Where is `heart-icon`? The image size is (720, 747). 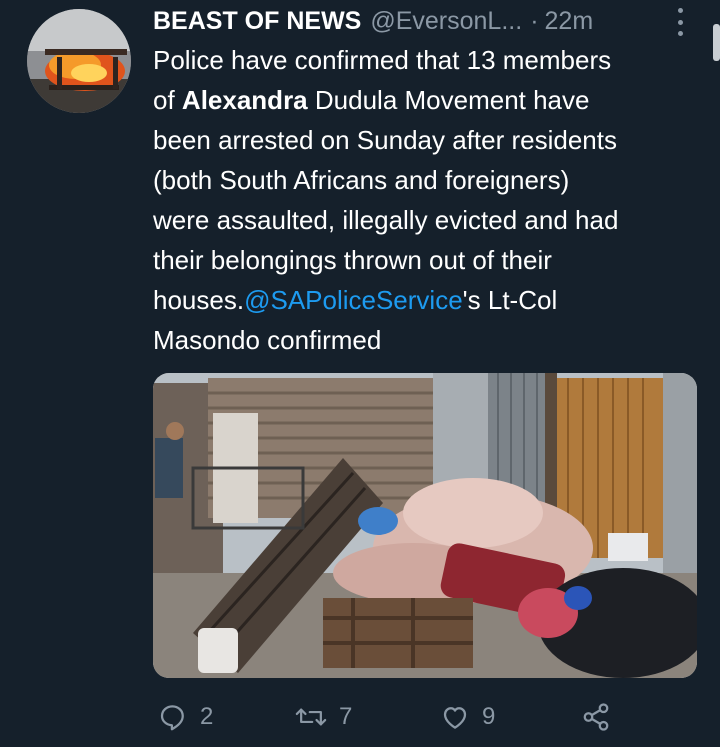
heart-icon is located at coordinates (455, 718).